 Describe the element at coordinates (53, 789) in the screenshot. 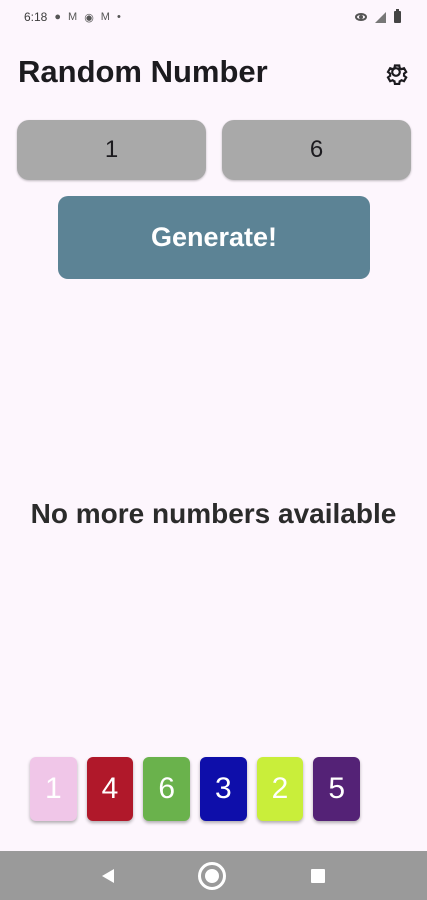

I see `history-chip: 1` at that location.